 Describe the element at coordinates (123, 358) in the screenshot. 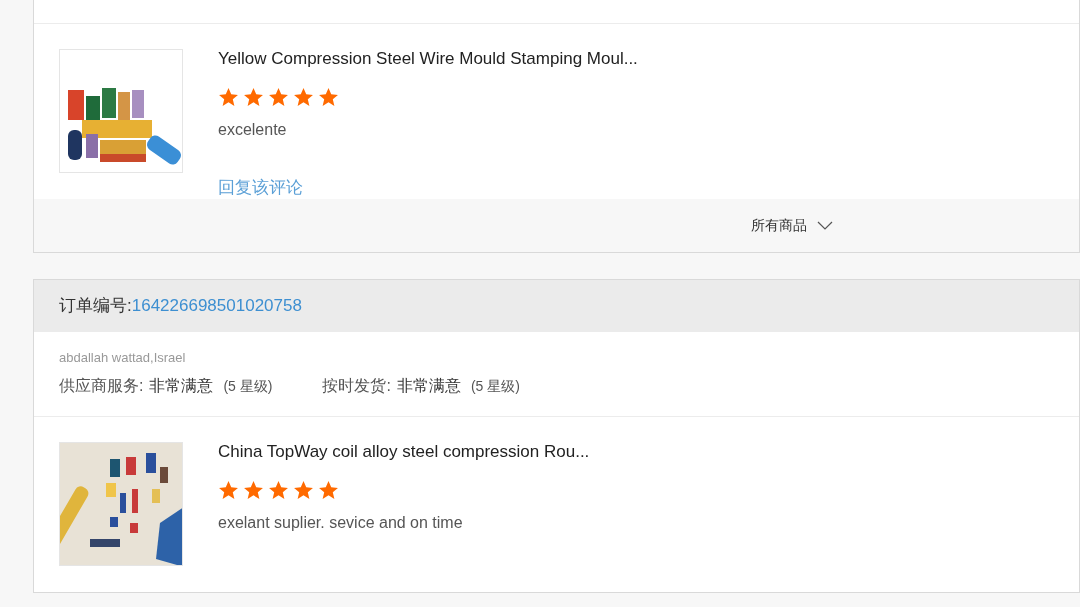

I see `buyer-name: abdallah wattad,Israel` at that location.